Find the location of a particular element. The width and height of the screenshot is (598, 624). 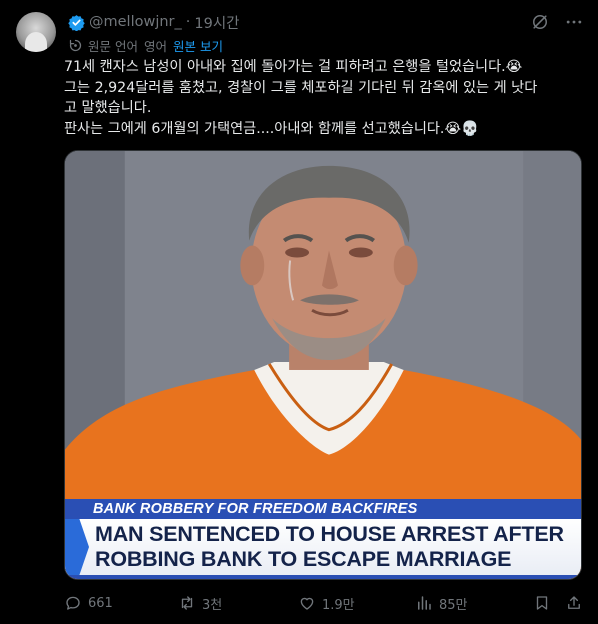

action-bar: 661 3천 1.9만 85만 is located at coordinates (324, 603).